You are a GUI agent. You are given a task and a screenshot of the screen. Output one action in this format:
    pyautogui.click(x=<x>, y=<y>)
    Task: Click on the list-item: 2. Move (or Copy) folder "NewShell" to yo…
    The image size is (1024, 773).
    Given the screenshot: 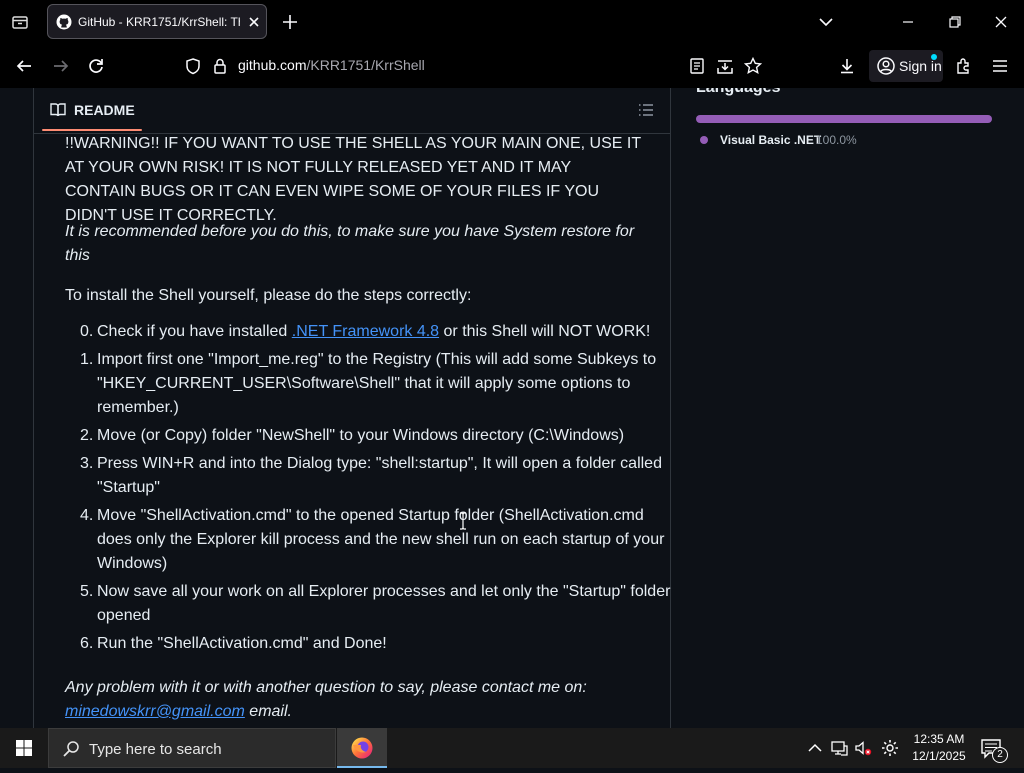 What is the action you would take?
    pyautogui.click(x=352, y=435)
    